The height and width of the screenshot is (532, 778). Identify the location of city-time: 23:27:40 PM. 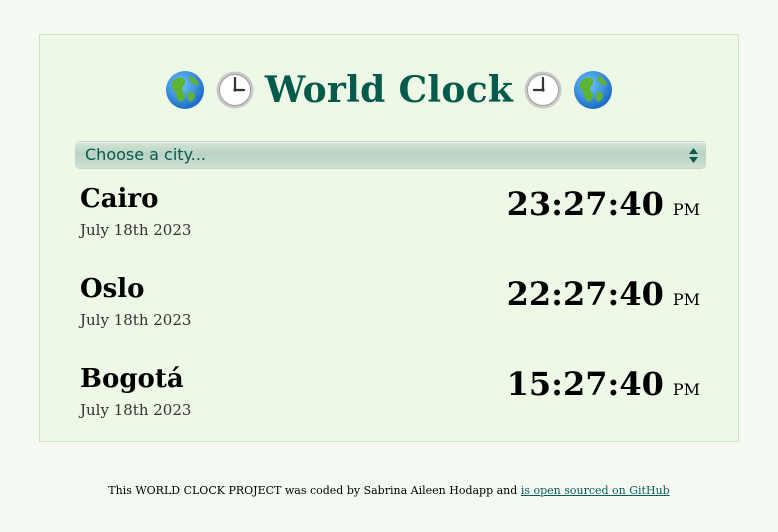
(603, 204).